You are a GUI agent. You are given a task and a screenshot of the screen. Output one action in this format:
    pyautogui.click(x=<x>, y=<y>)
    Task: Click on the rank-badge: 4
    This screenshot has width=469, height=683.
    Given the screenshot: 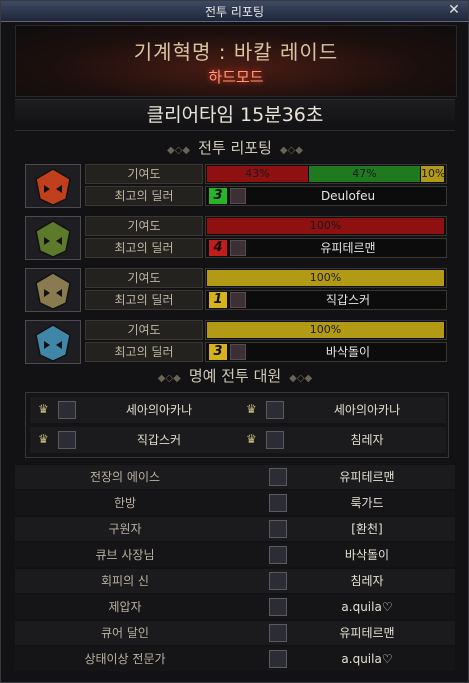 What is the action you would take?
    pyautogui.click(x=218, y=248)
    